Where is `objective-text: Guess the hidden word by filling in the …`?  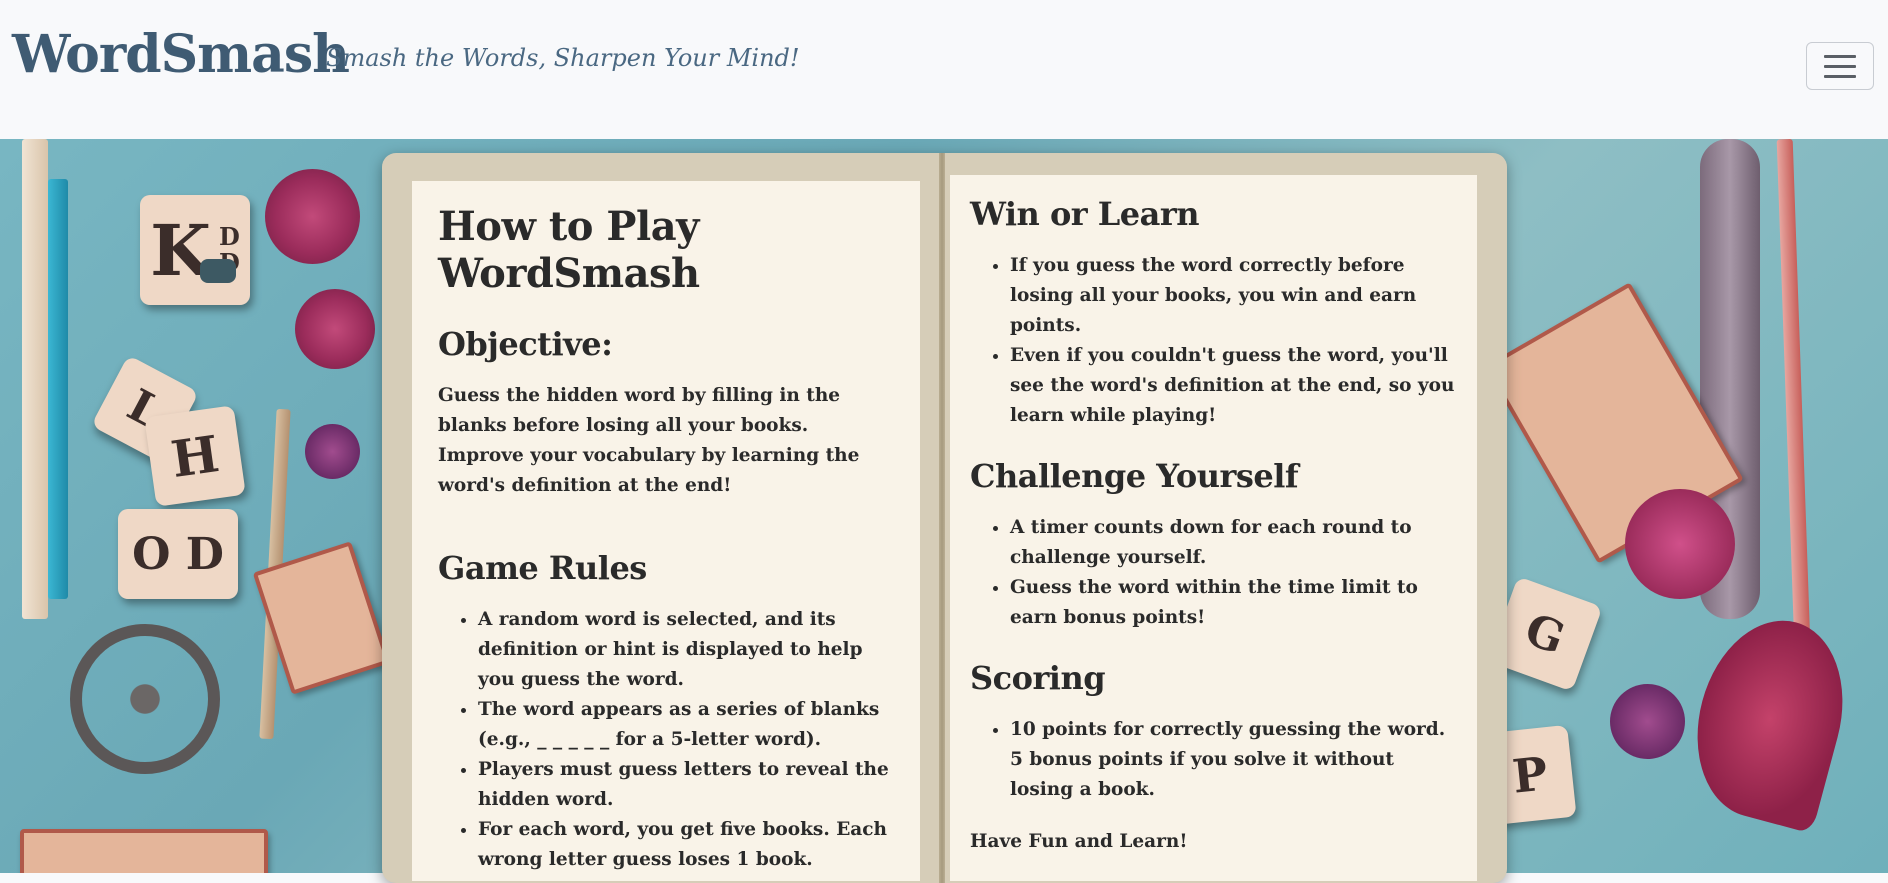
objective-text: Guess the hidden word by filling in the … is located at coordinates (649, 440).